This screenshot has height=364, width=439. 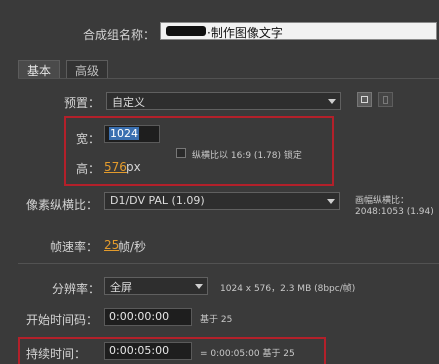 I want to click on height-value: 576, so click(x=115, y=167).